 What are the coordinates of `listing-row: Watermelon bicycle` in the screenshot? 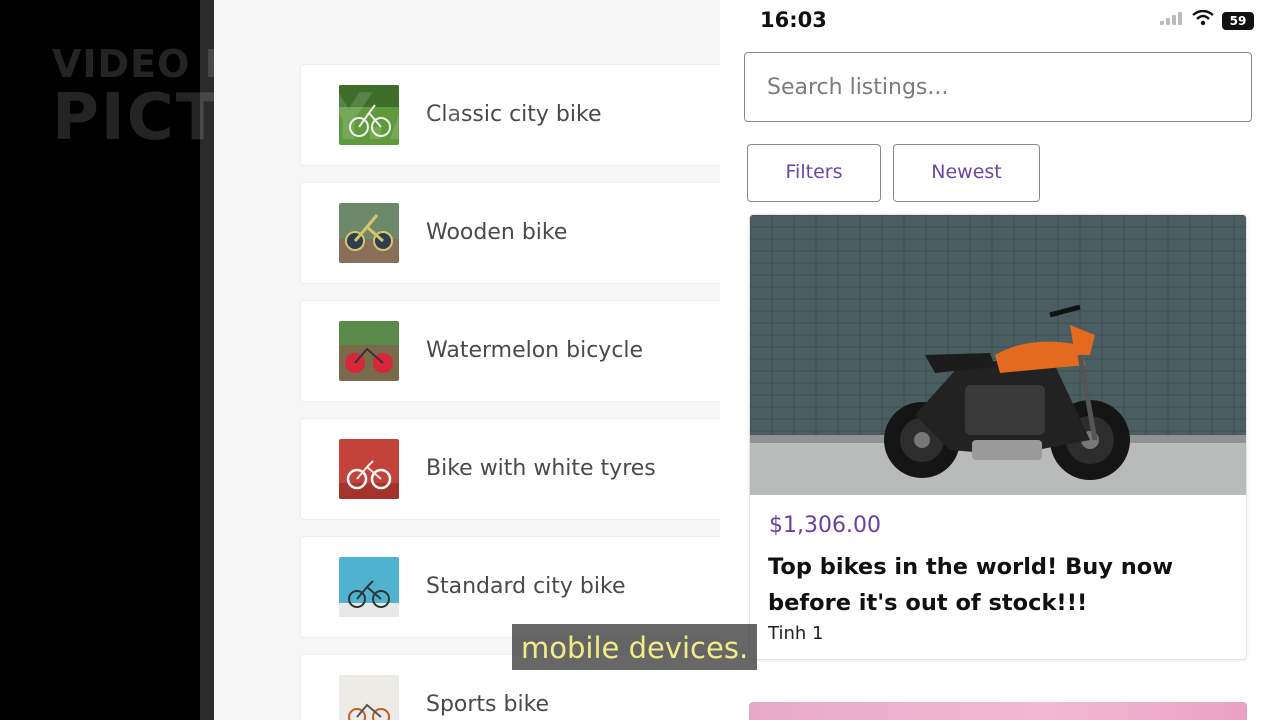 It's located at (510, 351).